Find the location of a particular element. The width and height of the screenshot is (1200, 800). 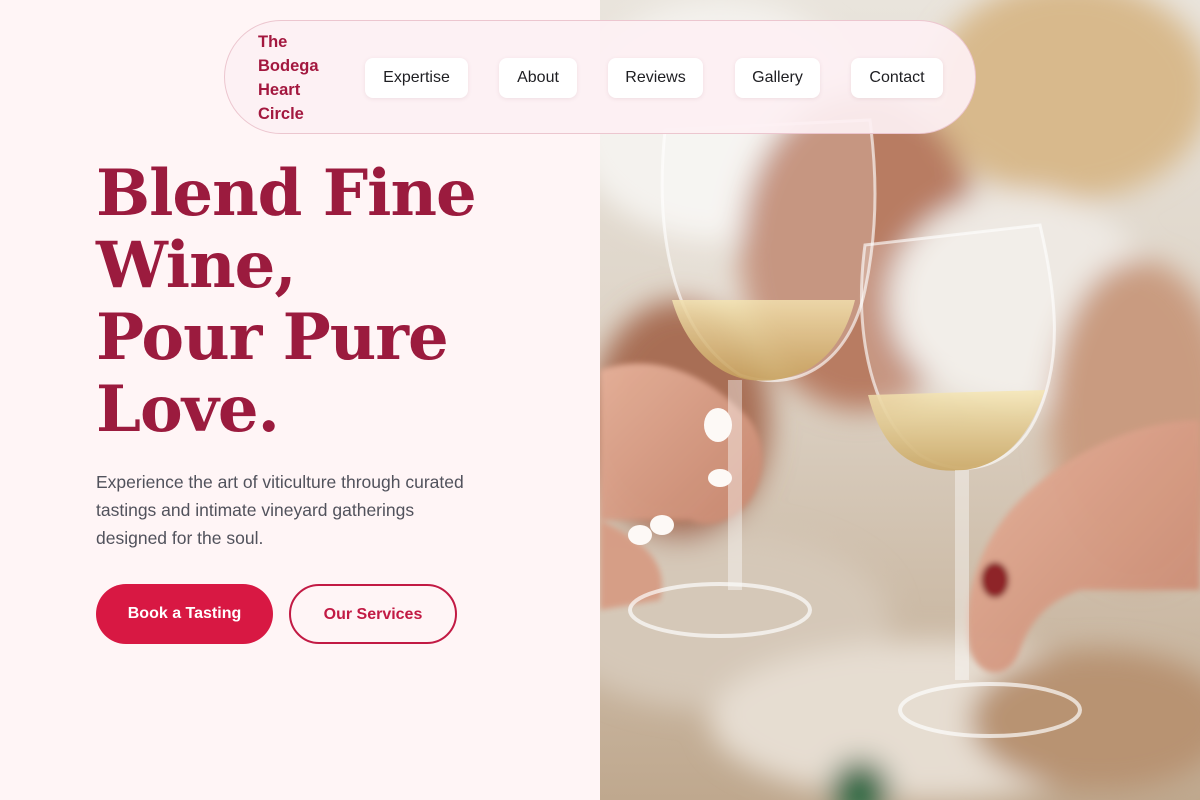

brand-line: Heart is located at coordinates (279, 90).